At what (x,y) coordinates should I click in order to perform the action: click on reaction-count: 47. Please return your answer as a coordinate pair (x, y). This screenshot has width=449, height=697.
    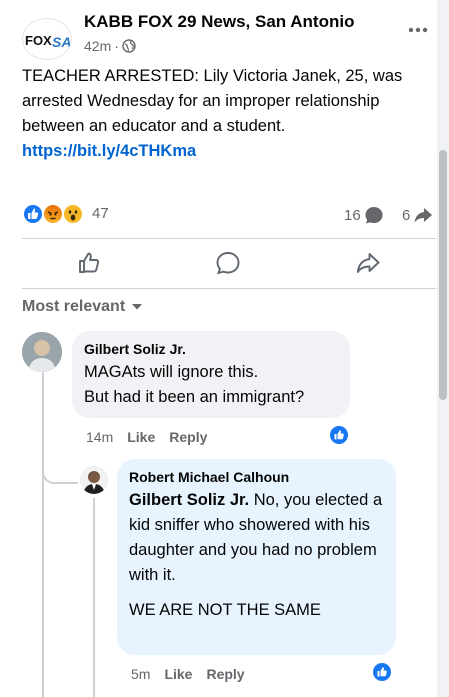
    Looking at the image, I should click on (100, 213).